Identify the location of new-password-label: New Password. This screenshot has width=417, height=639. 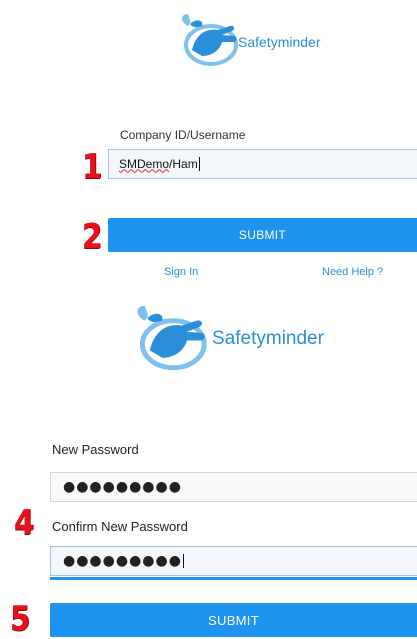
(95, 449).